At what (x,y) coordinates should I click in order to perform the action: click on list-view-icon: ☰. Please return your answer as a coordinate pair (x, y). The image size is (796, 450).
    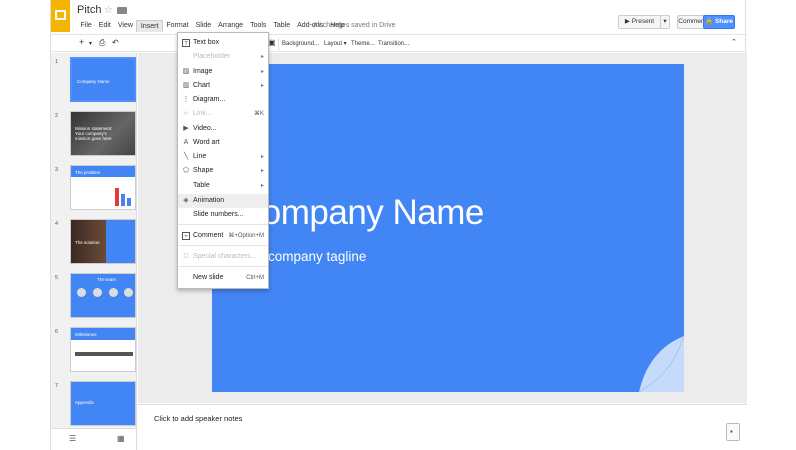
    Looking at the image, I should click on (72, 438).